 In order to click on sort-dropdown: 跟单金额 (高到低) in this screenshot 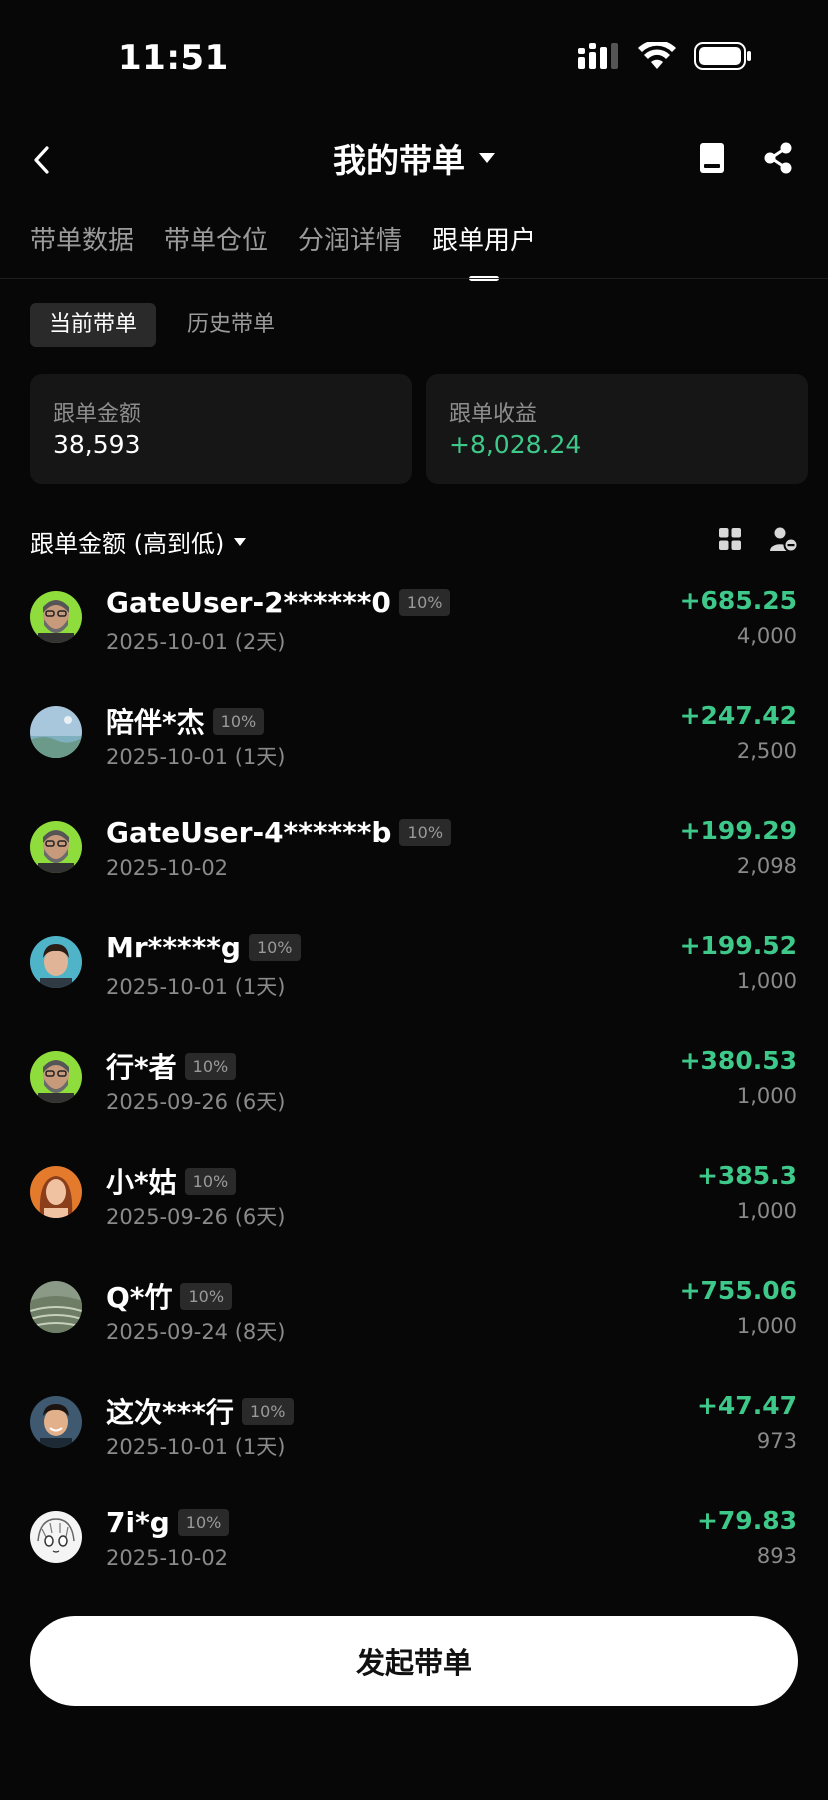, I will do `click(138, 541)`.